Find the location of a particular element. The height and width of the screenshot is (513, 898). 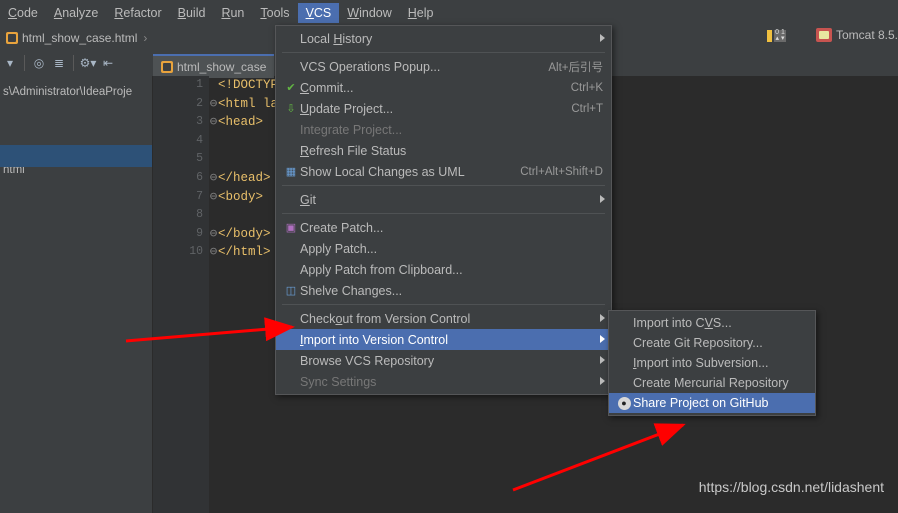

menu-item-shortcut: Alt+后引号 is located at coordinates (575, 67).